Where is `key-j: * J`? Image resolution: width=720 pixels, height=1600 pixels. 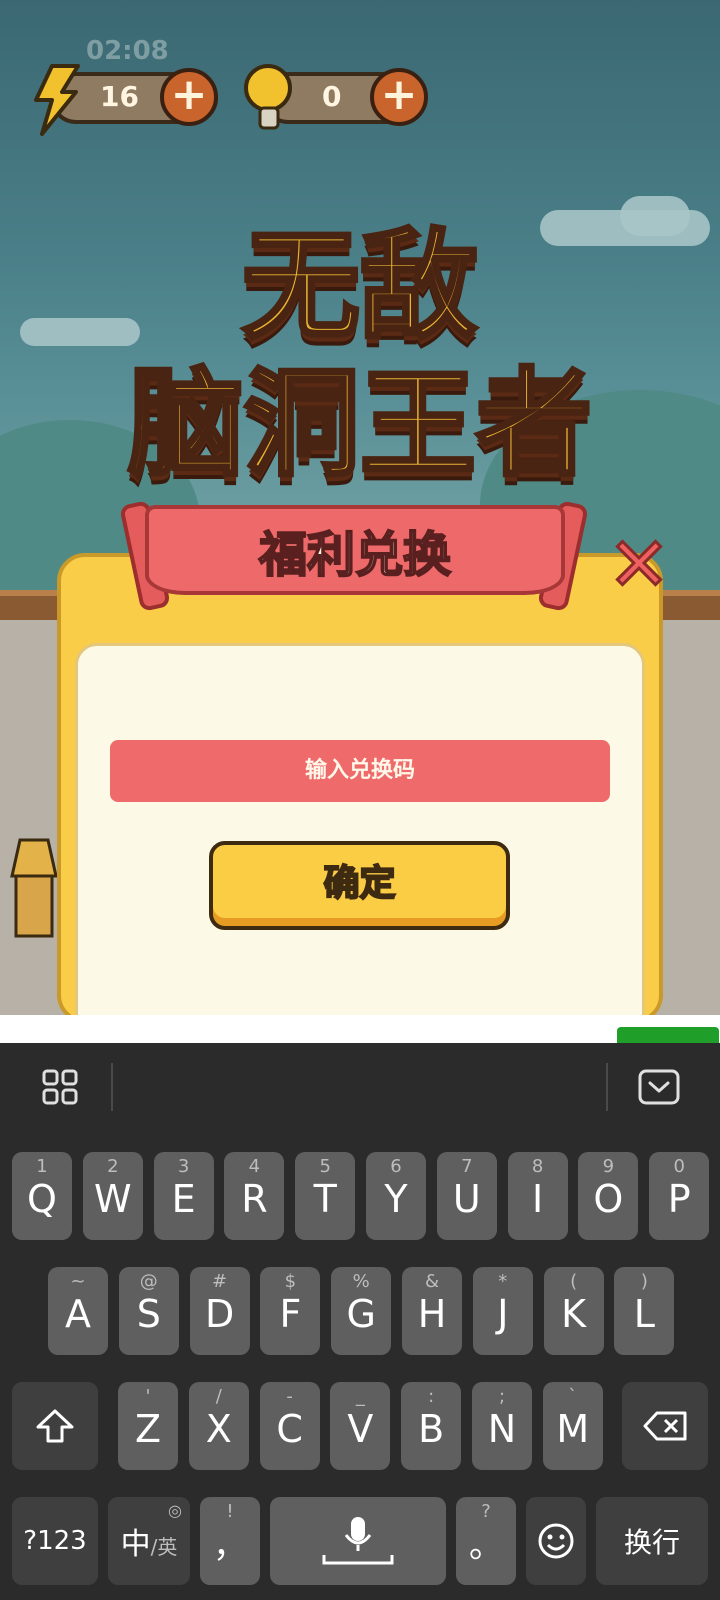
key-j: * J is located at coordinates (502, 1311).